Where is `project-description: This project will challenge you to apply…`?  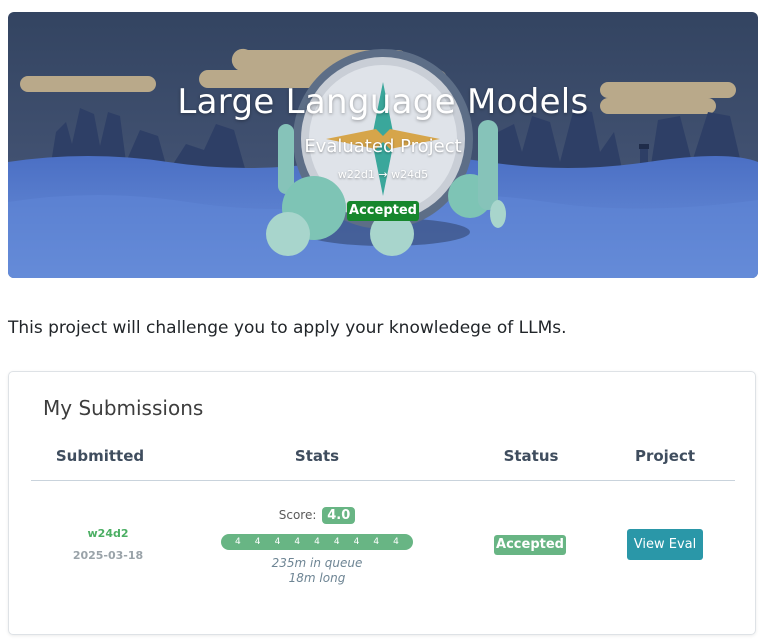
project-description: This project will challenge you to apply… is located at coordinates (287, 328).